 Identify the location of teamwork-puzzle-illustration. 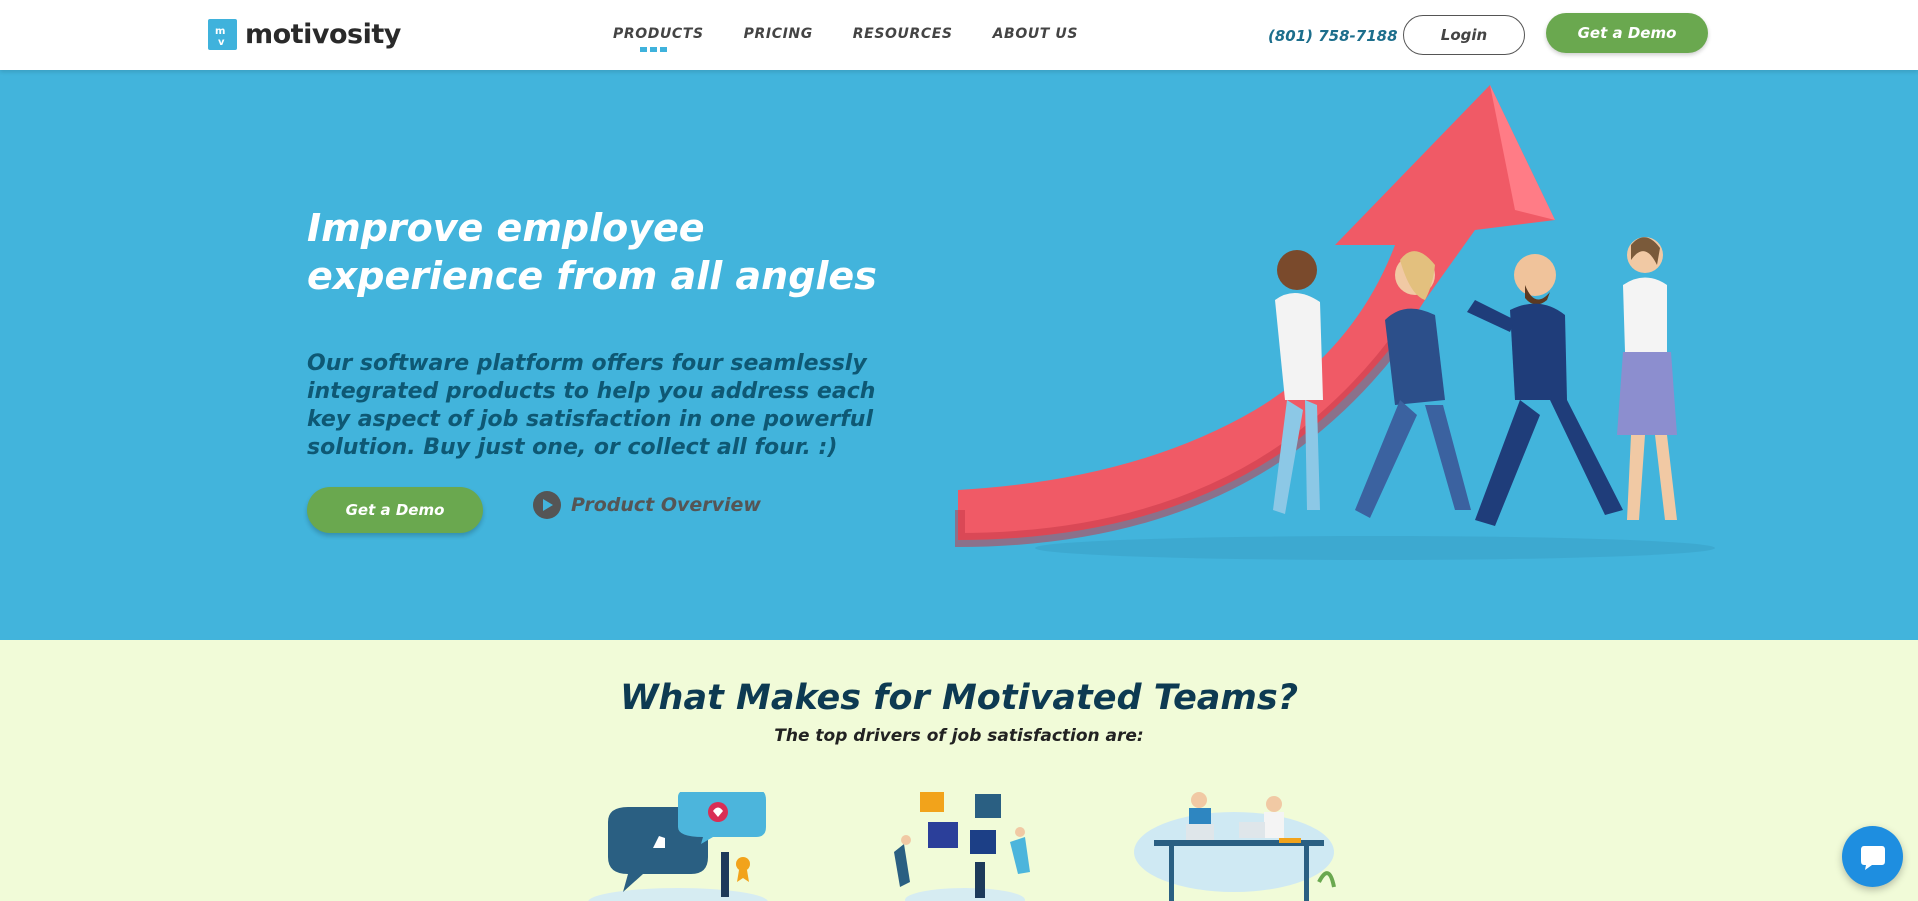
(962, 846).